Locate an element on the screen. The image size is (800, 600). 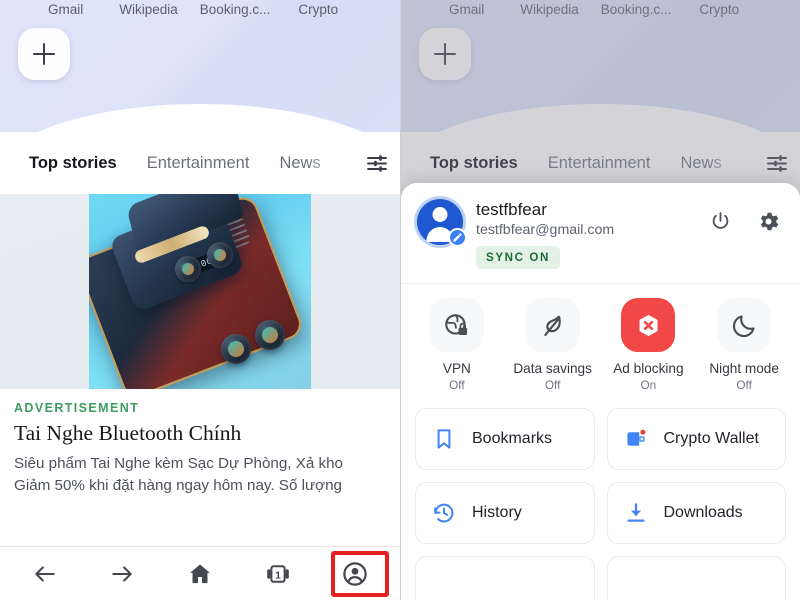
top-site-crypto: Crypto is located at coordinates (318, 9).